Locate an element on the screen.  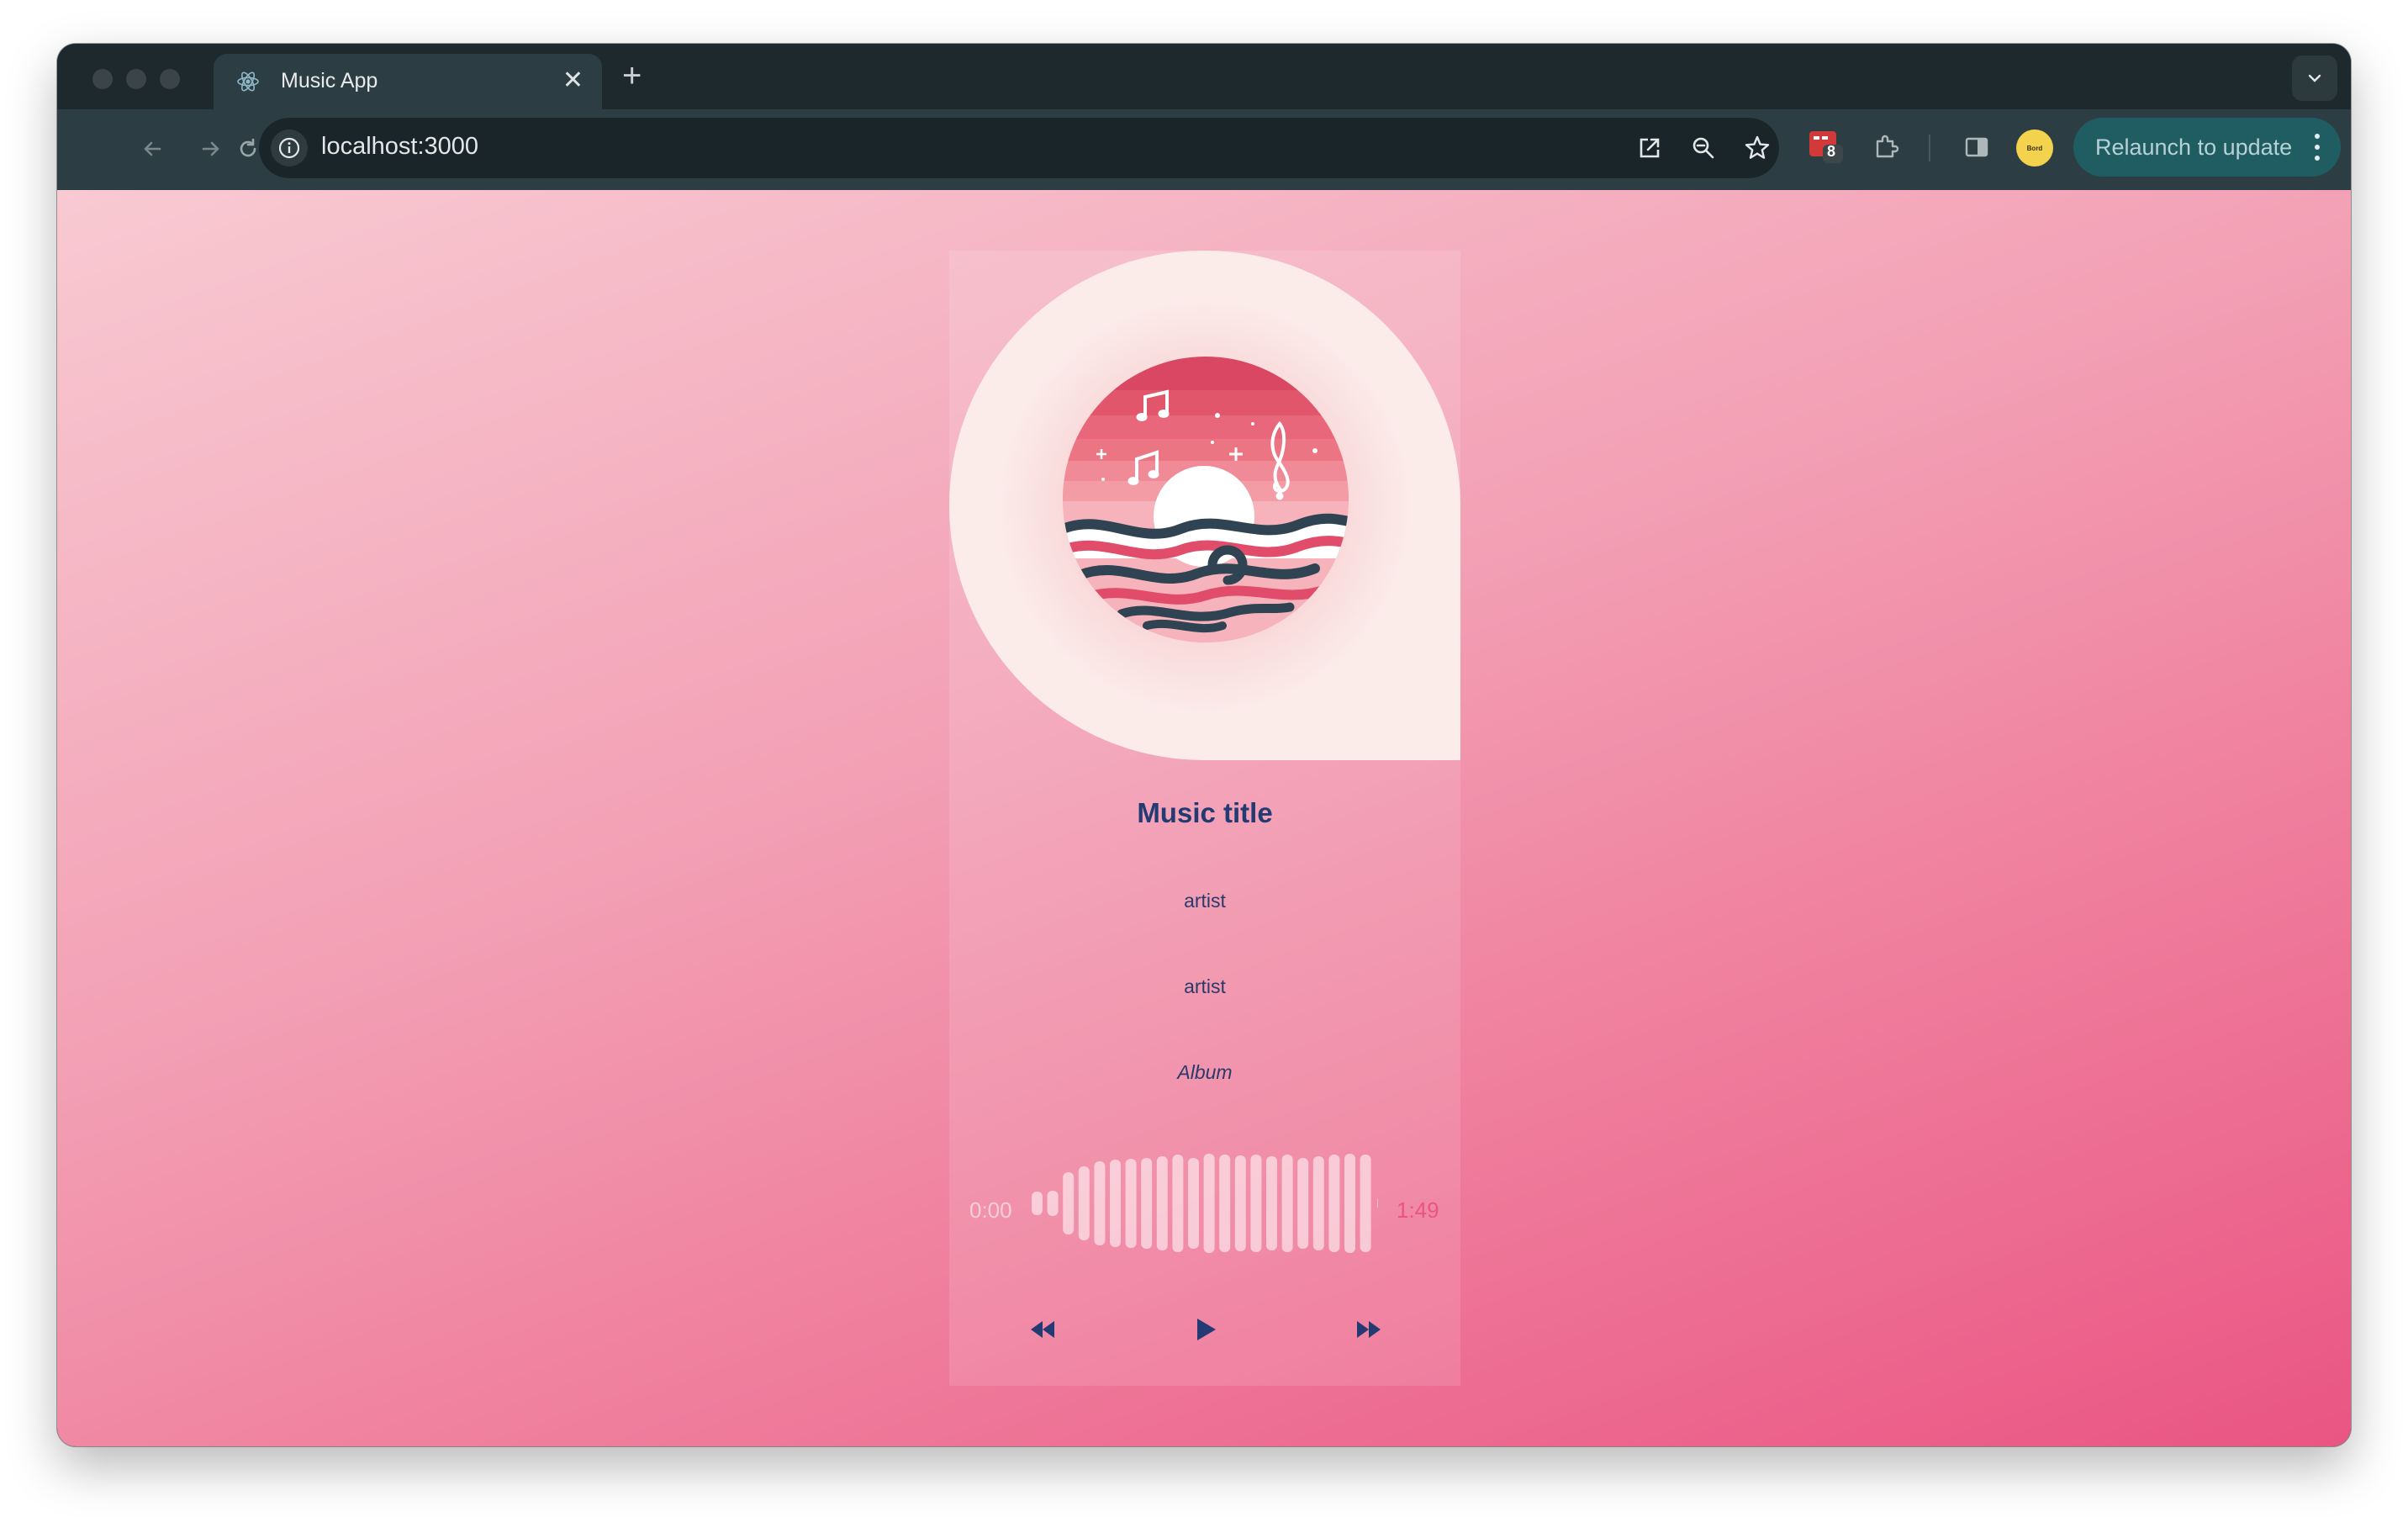
zoom-icon is located at coordinates (1703, 148).